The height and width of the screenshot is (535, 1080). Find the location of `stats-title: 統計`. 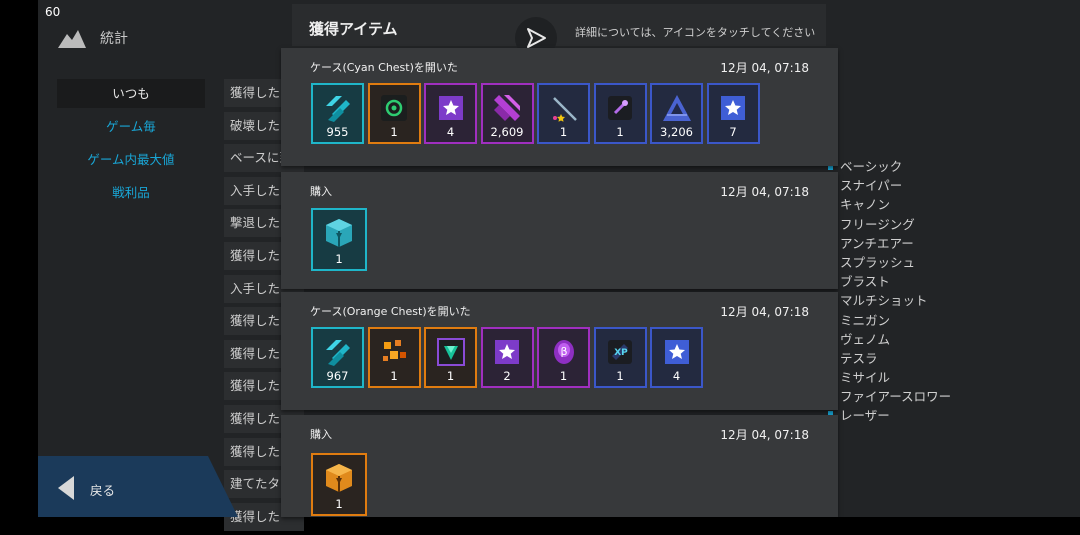

stats-title: 統計 is located at coordinates (114, 39).